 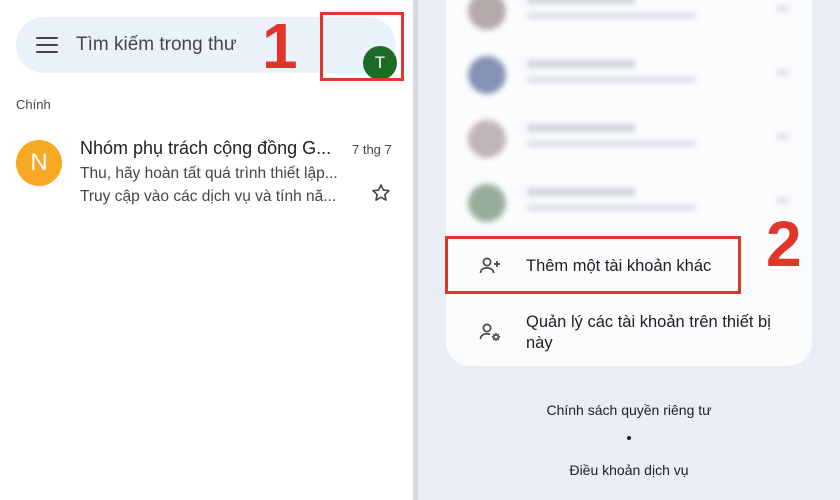 What do you see at coordinates (47, 45) in the screenshot?
I see `menu-icon` at bounding box center [47, 45].